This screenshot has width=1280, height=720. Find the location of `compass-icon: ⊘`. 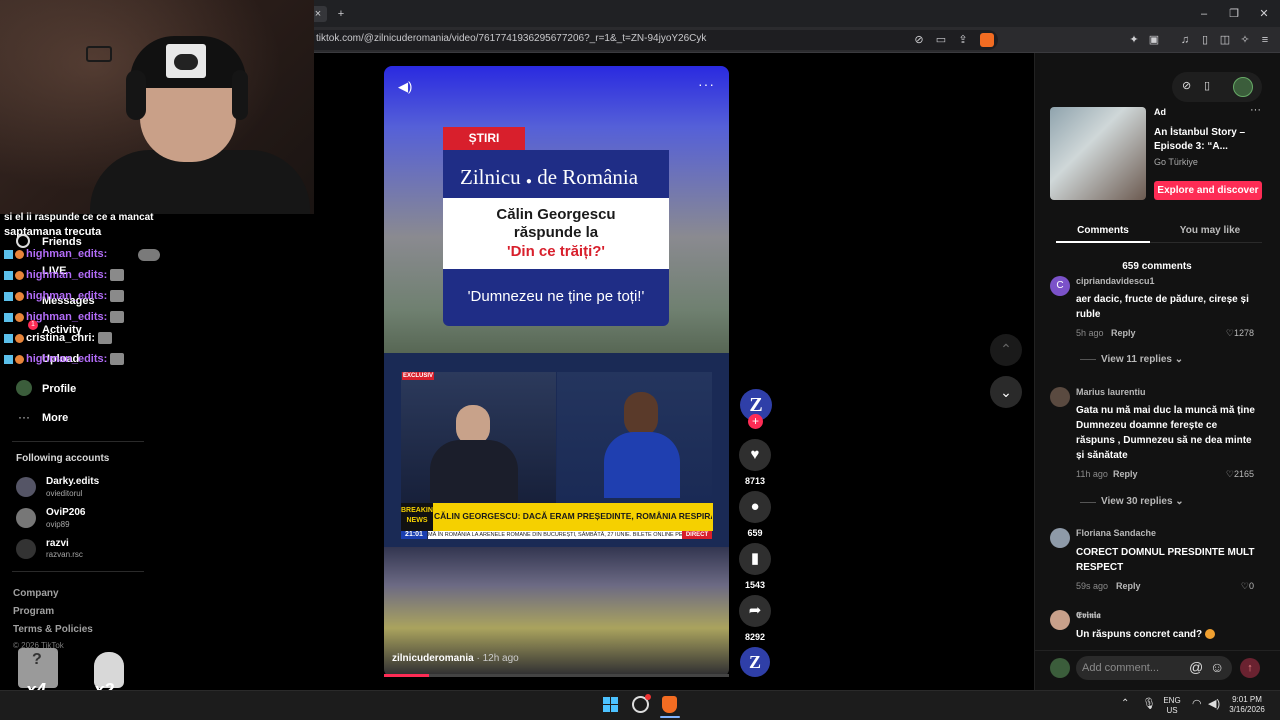

compass-icon: ⊘ is located at coordinates (1186, 85).